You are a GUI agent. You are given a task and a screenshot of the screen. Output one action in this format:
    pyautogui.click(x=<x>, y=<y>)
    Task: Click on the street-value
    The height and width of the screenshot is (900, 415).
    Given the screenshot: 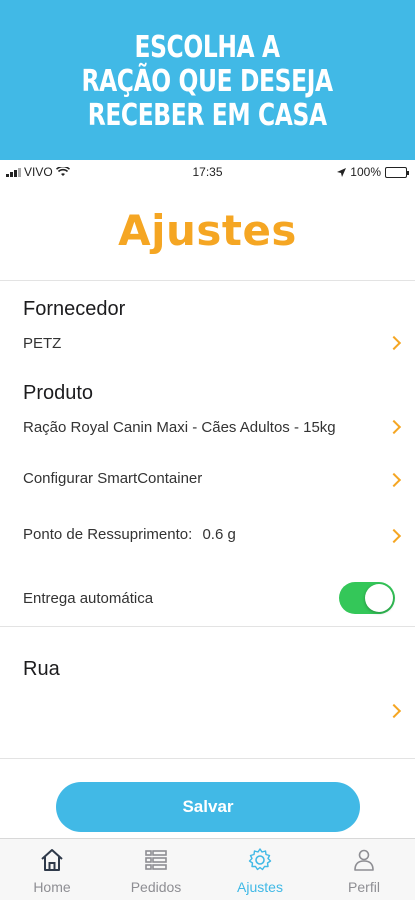 What is the action you would take?
    pyautogui.click(x=213, y=704)
    